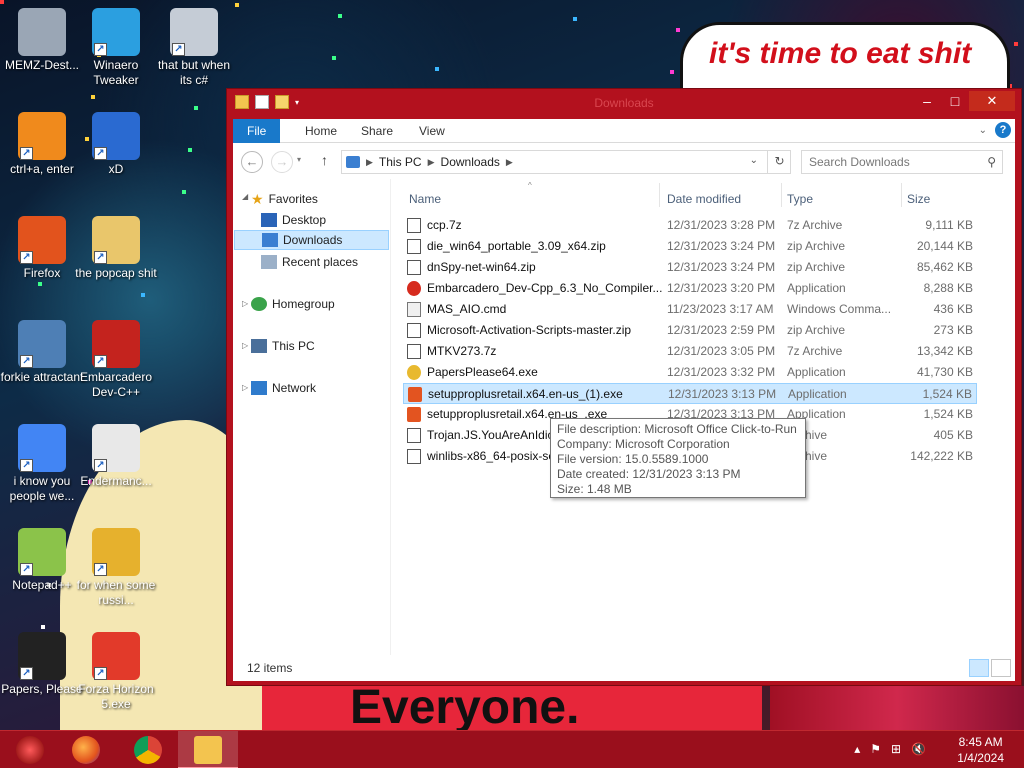 The height and width of the screenshot is (768, 1024). I want to click on minimize-button: –, so click(927, 101).